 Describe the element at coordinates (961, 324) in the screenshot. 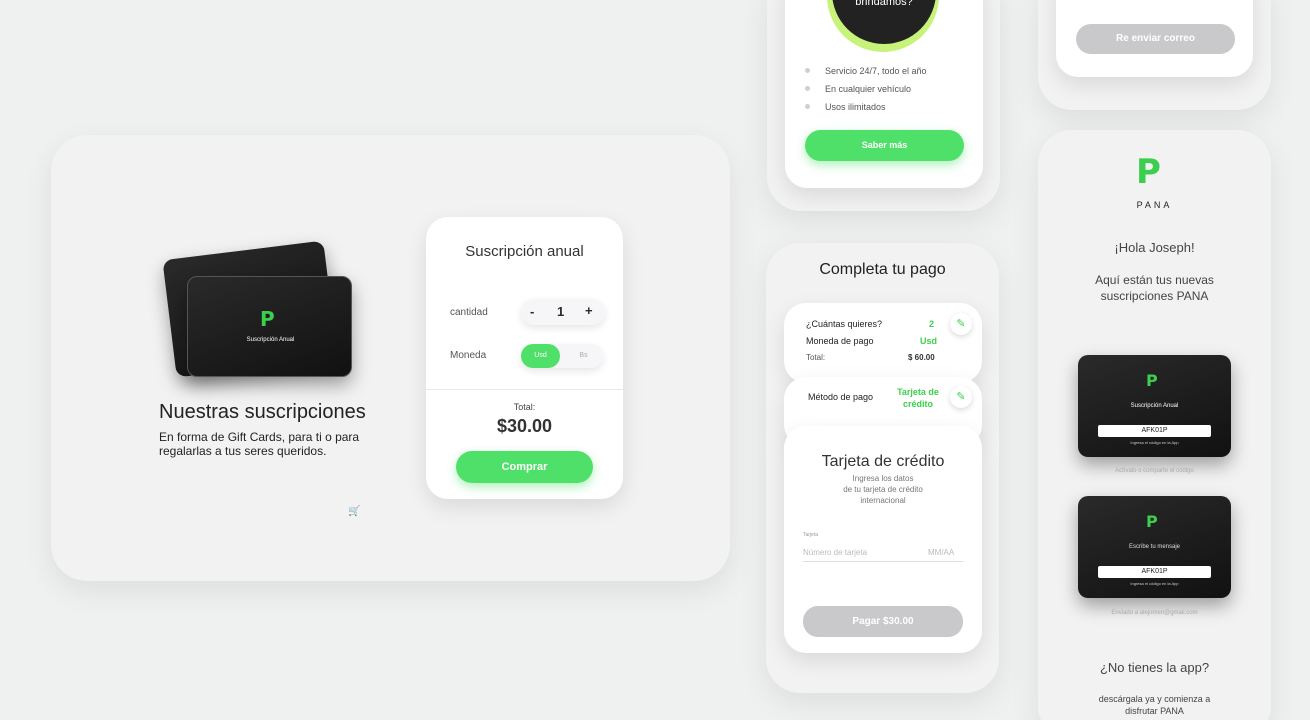

I see `edit-summary-icon: ✎` at that location.